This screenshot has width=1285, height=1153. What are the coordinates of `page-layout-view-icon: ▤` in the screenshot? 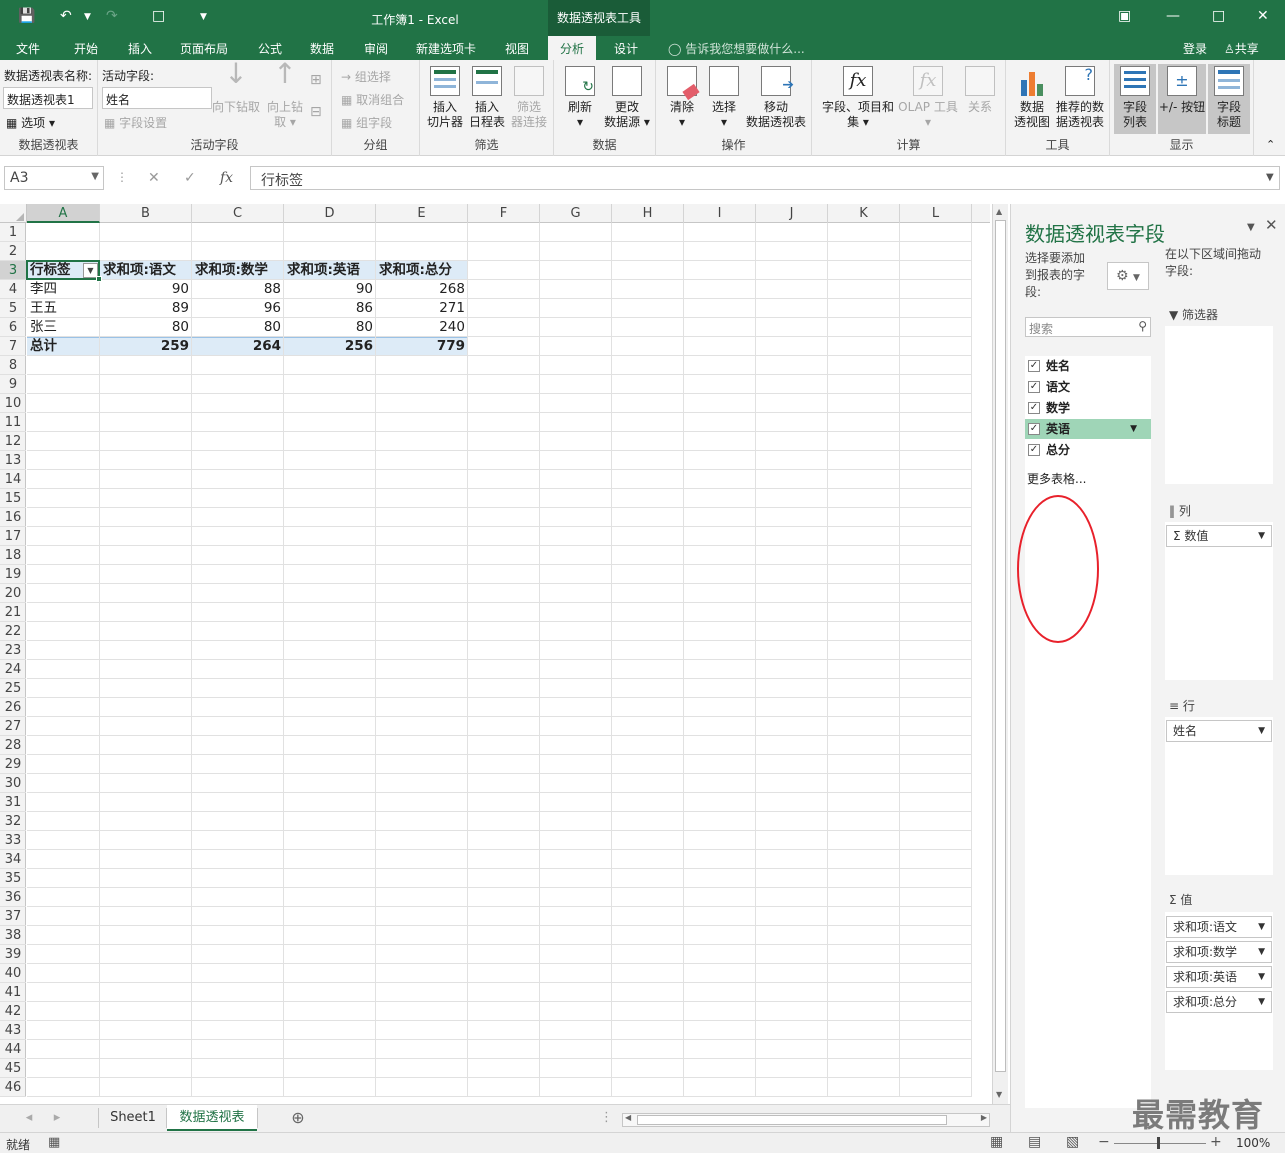 It's located at (1034, 1142).